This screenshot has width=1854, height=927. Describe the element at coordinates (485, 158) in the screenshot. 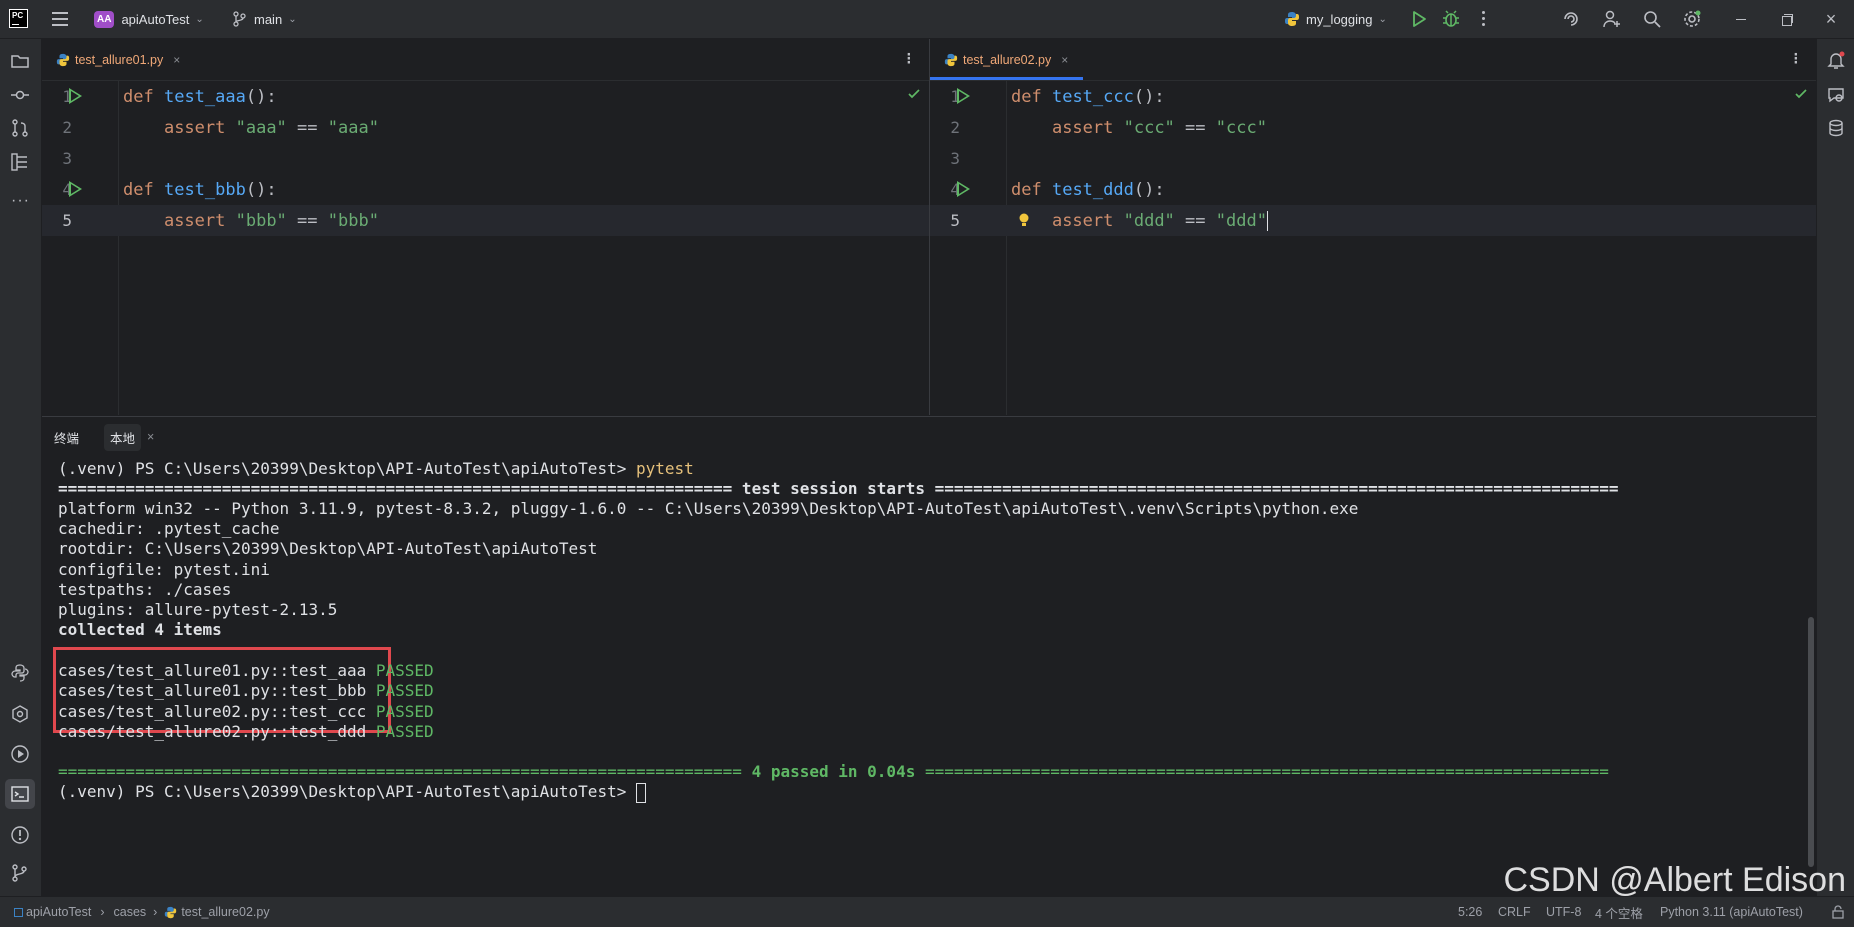

I see `code-line: 3` at that location.